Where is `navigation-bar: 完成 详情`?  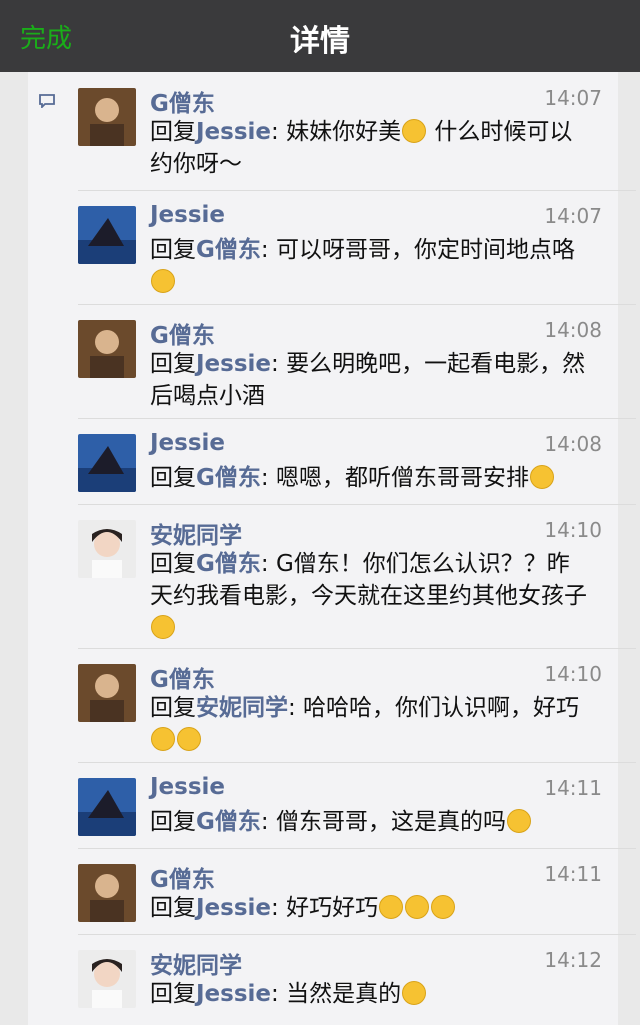
navigation-bar: 完成 详情 is located at coordinates (320, 36).